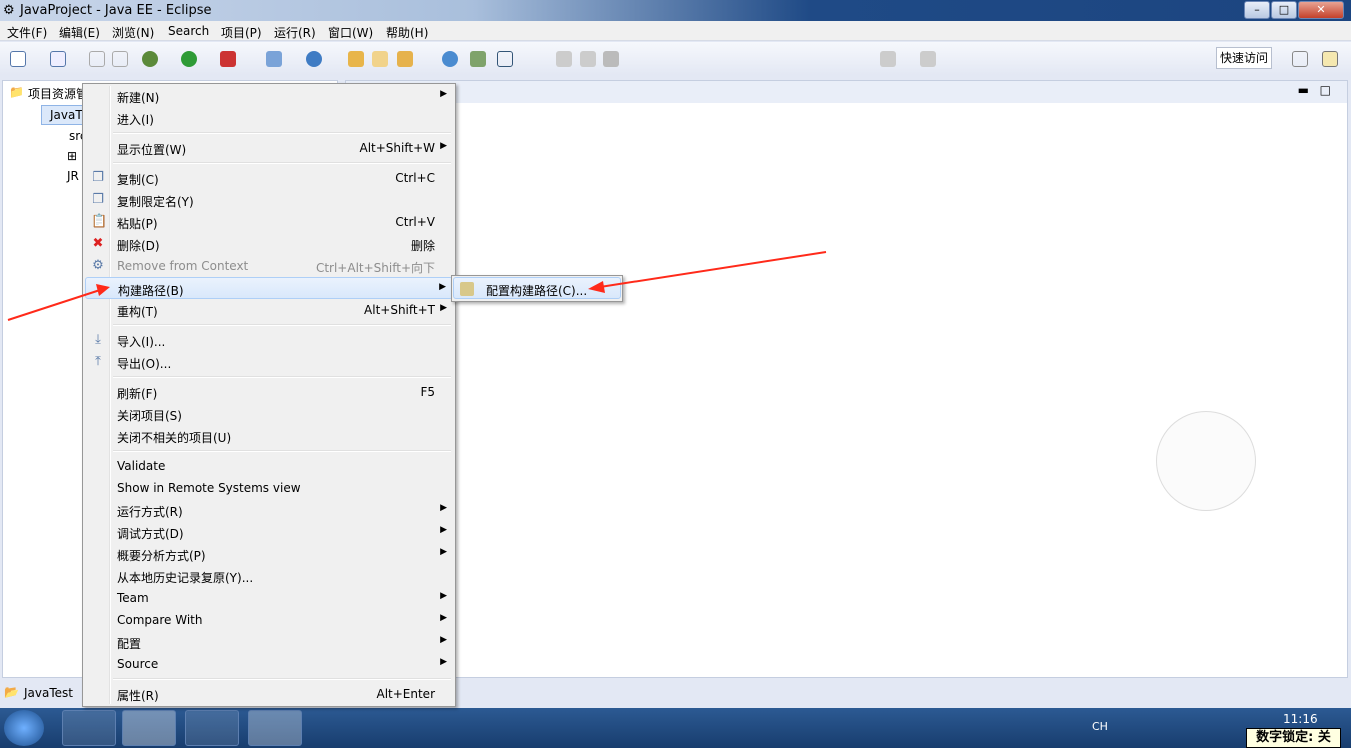  Describe the element at coordinates (54, 305) in the screenshot. I see `arrow-build-path` at that location.